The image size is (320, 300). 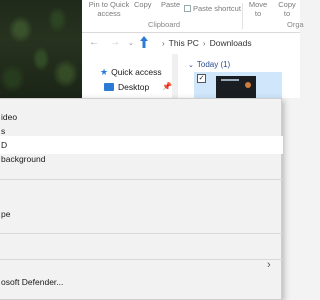 I want to click on selection-checkbox: ✓, so click(x=201, y=78).